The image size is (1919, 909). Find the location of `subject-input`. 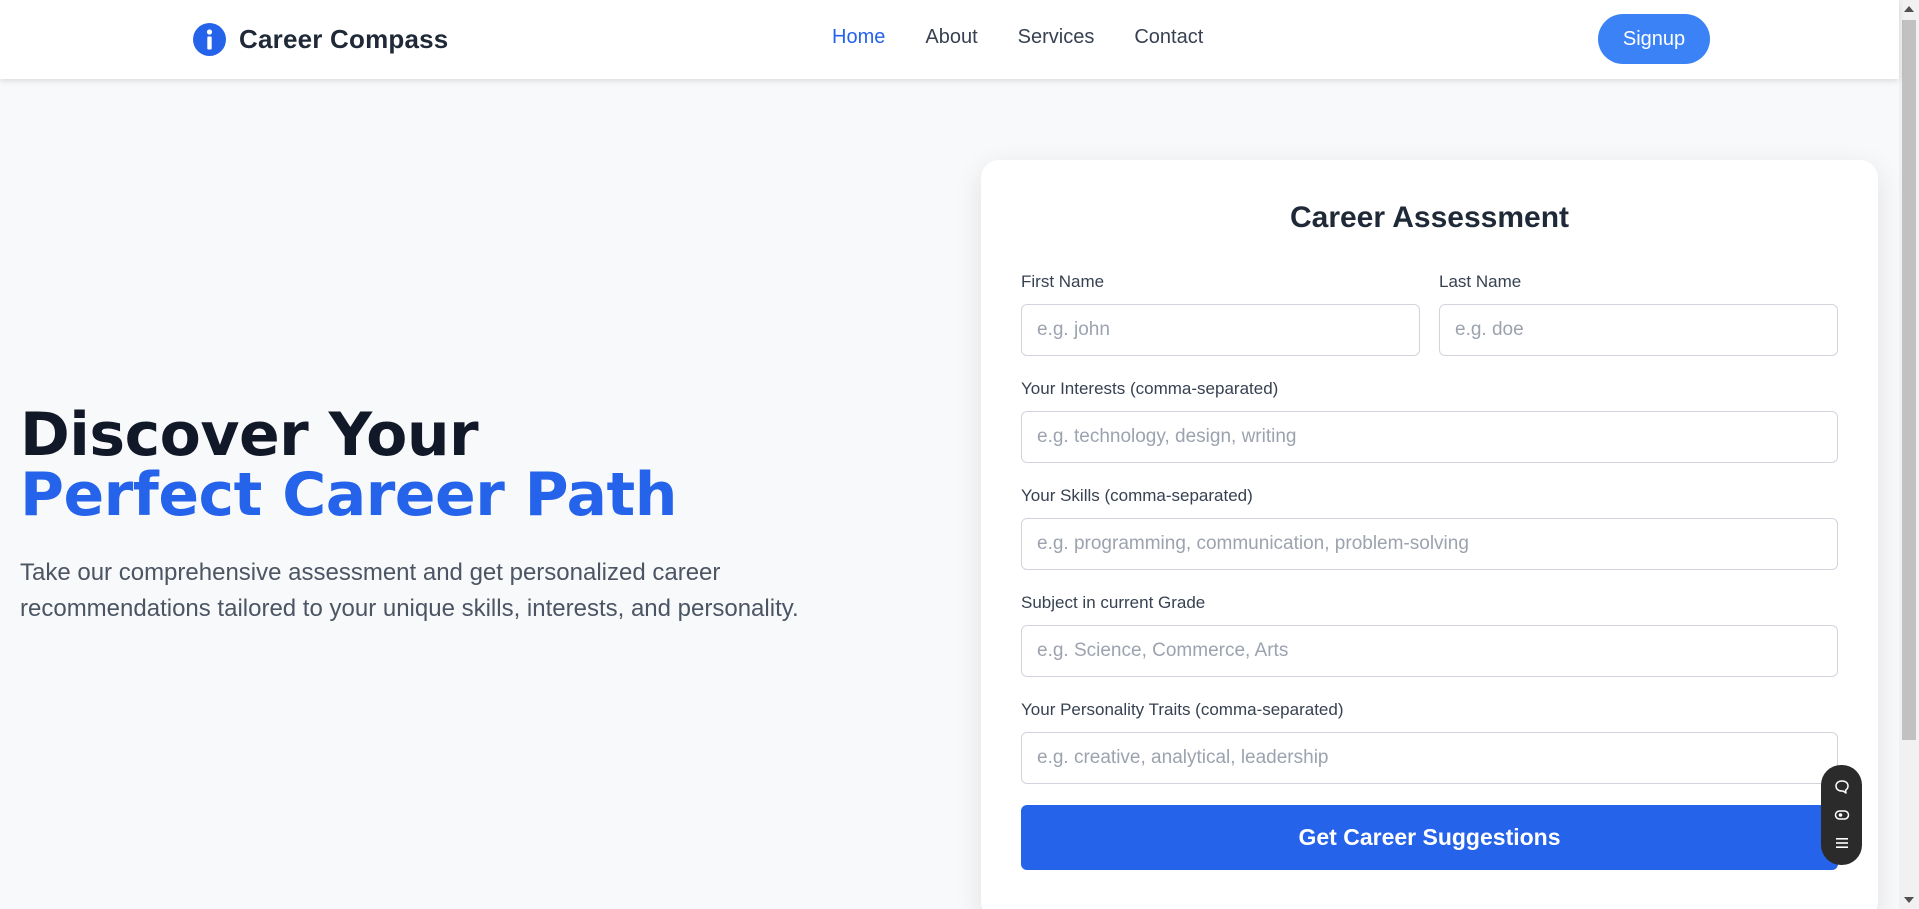

subject-input is located at coordinates (1429, 651).